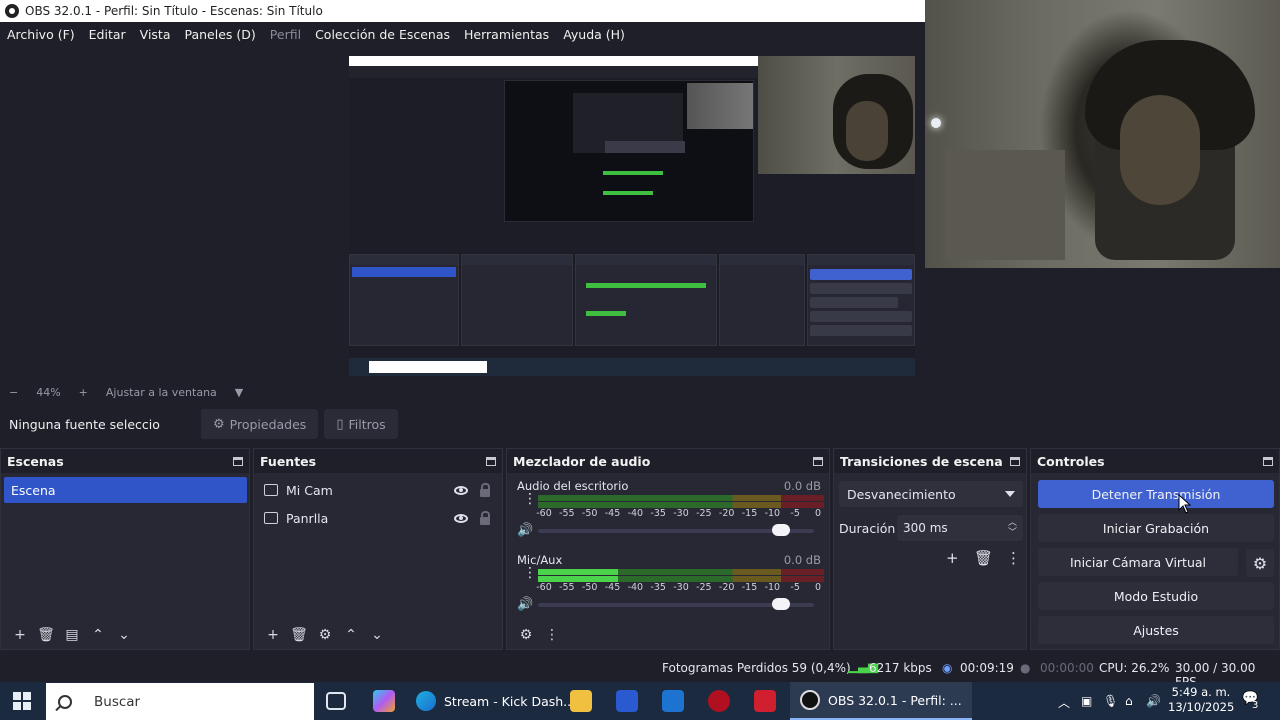 The width and height of the screenshot is (1280, 720). What do you see at coordinates (1156, 630) in the screenshot?
I see `settings-button: Ajustes` at bounding box center [1156, 630].